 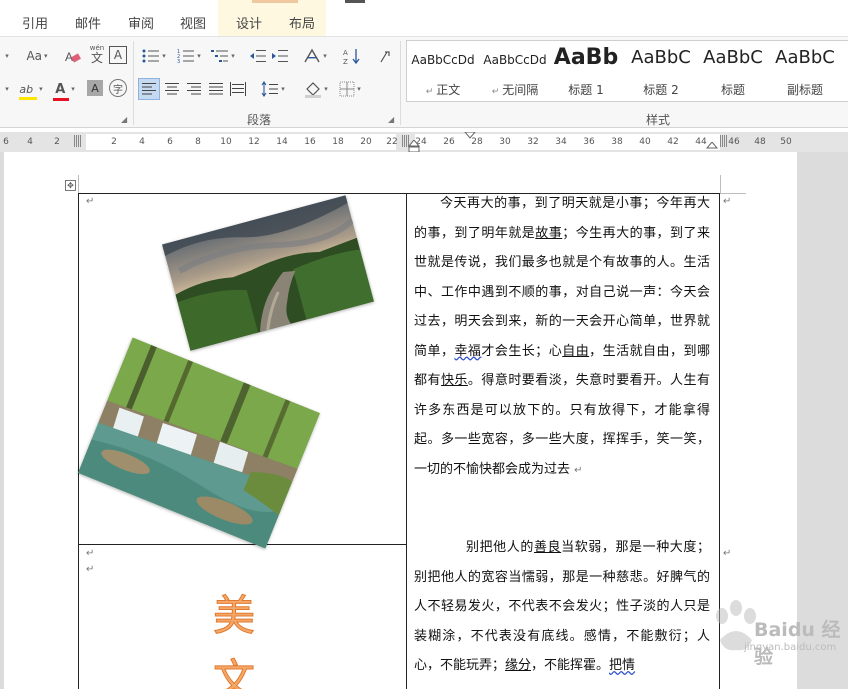 I want to click on title-char: 美, so click(x=233, y=612).